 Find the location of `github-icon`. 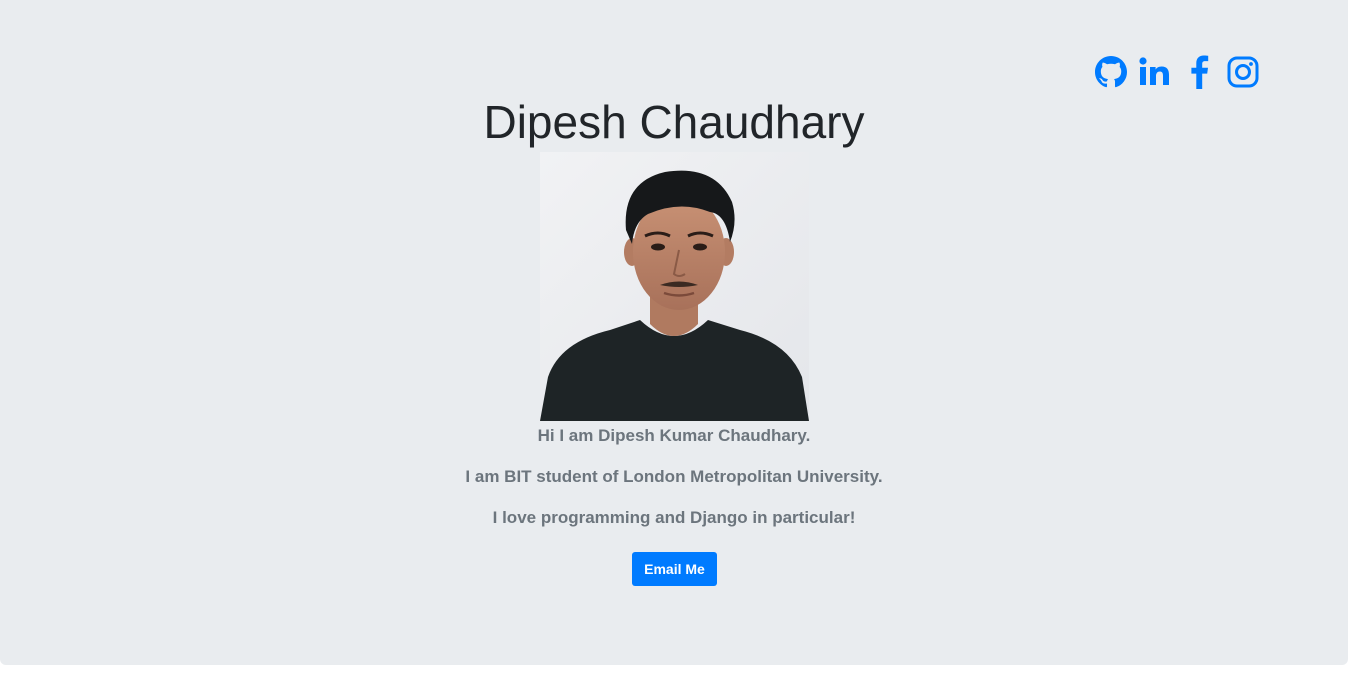

github-icon is located at coordinates (1111, 72).